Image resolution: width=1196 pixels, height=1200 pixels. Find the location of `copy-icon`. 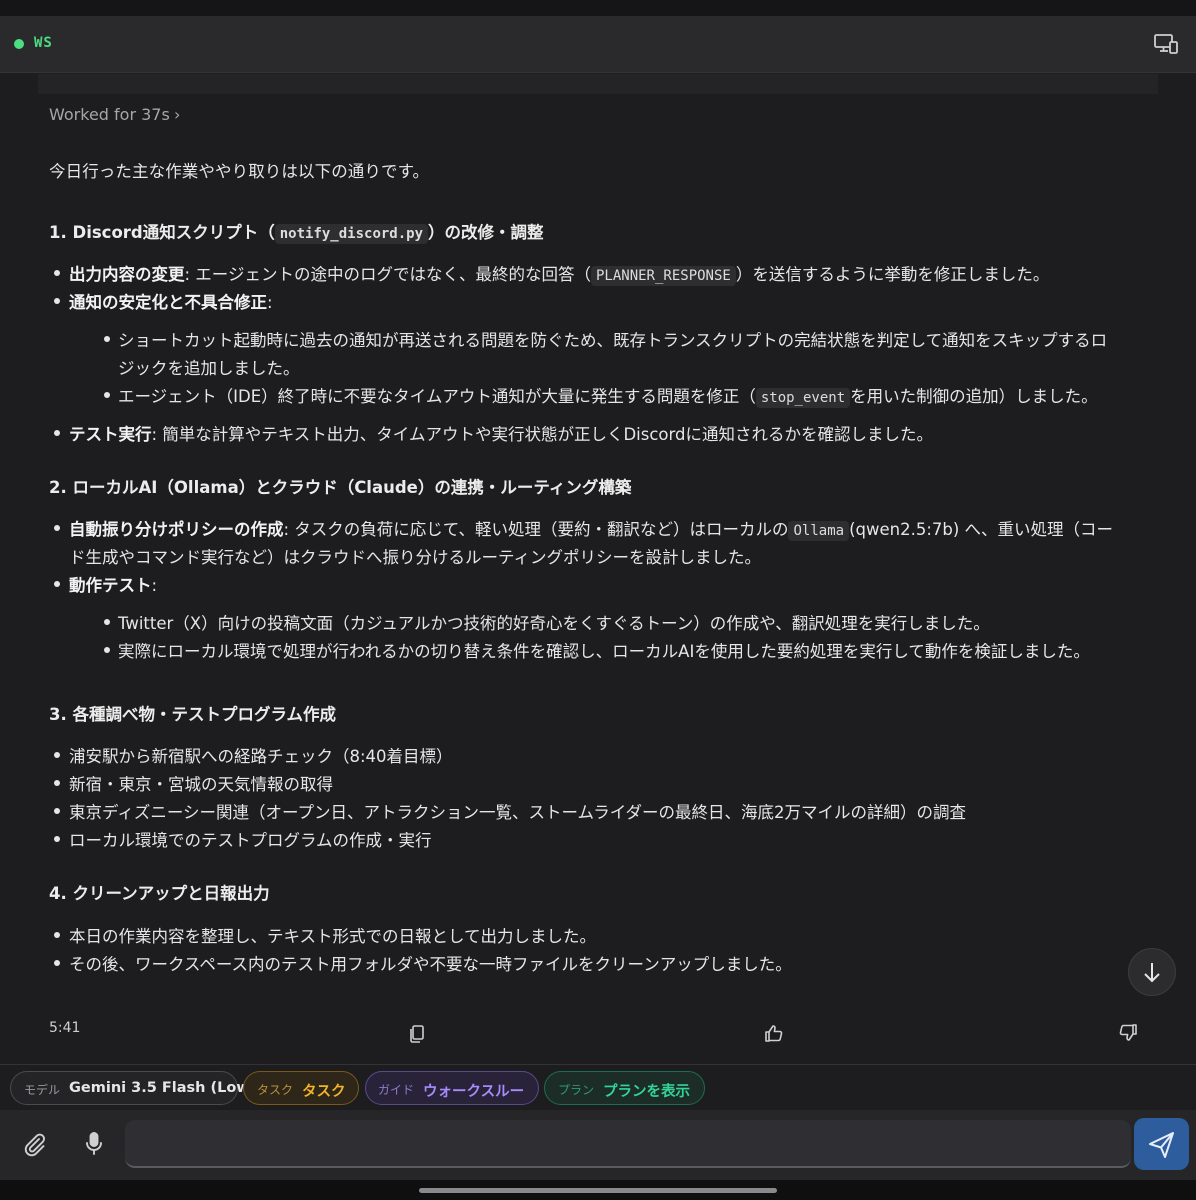

copy-icon is located at coordinates (417, 1033).